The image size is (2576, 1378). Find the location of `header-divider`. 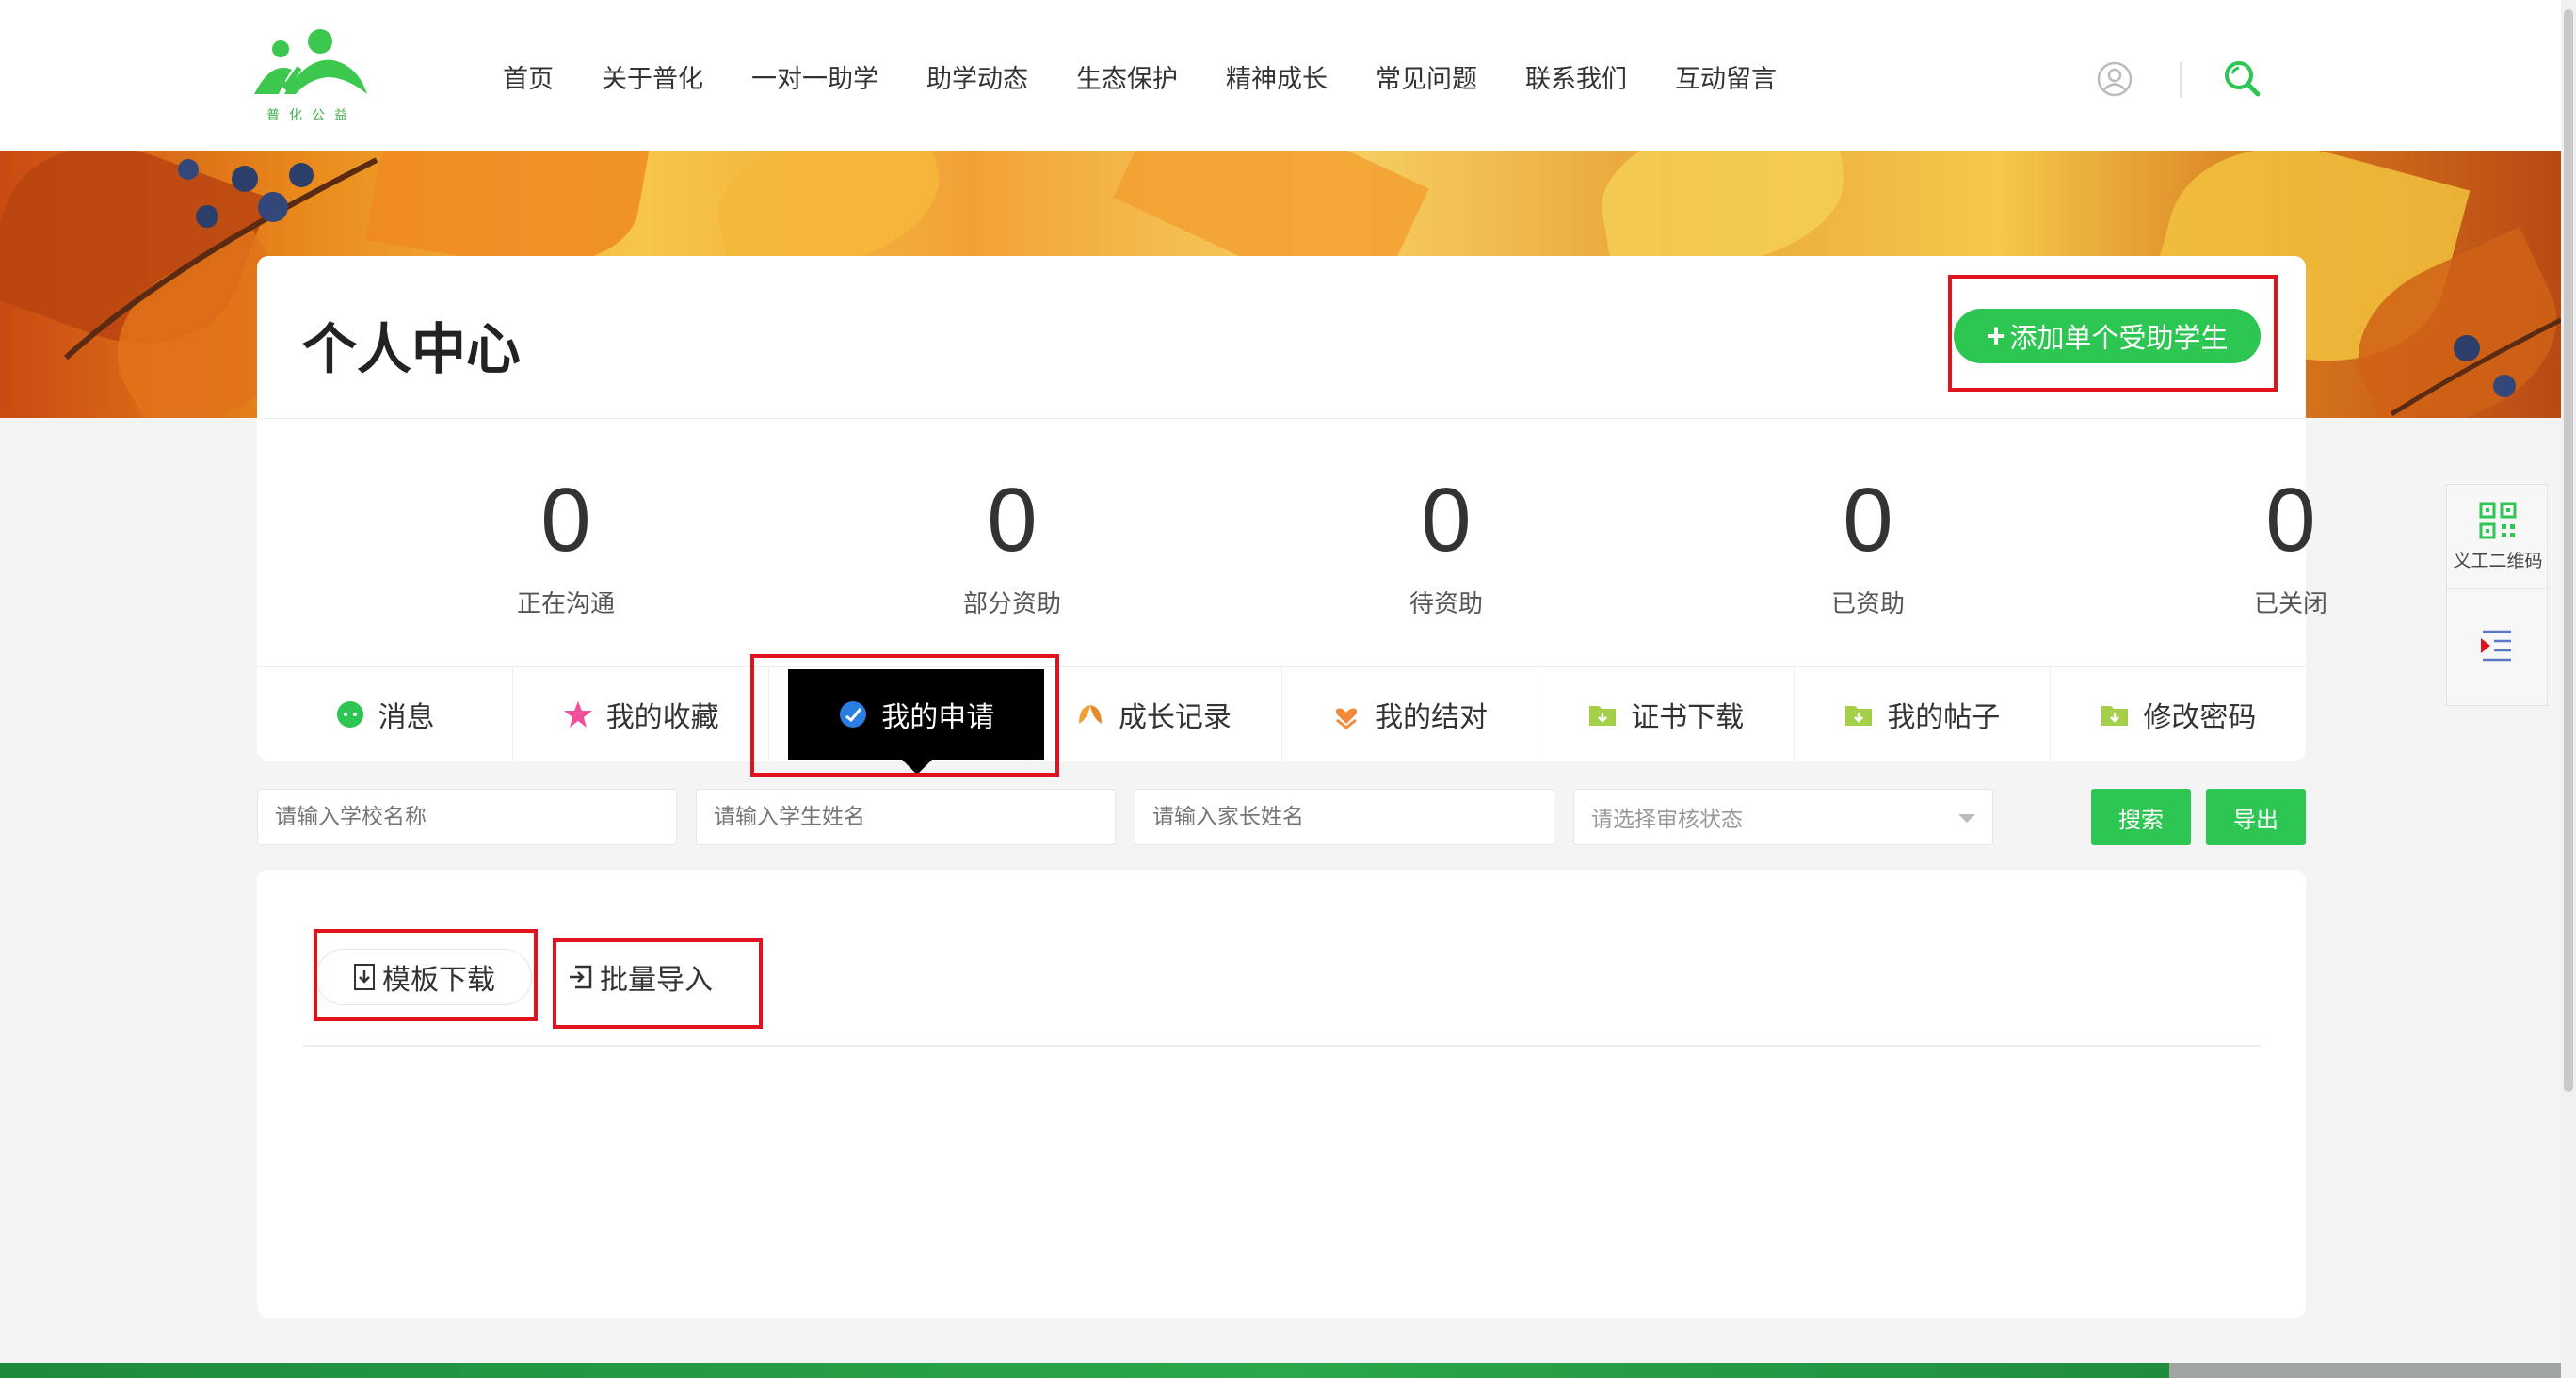

header-divider is located at coordinates (2181, 80).